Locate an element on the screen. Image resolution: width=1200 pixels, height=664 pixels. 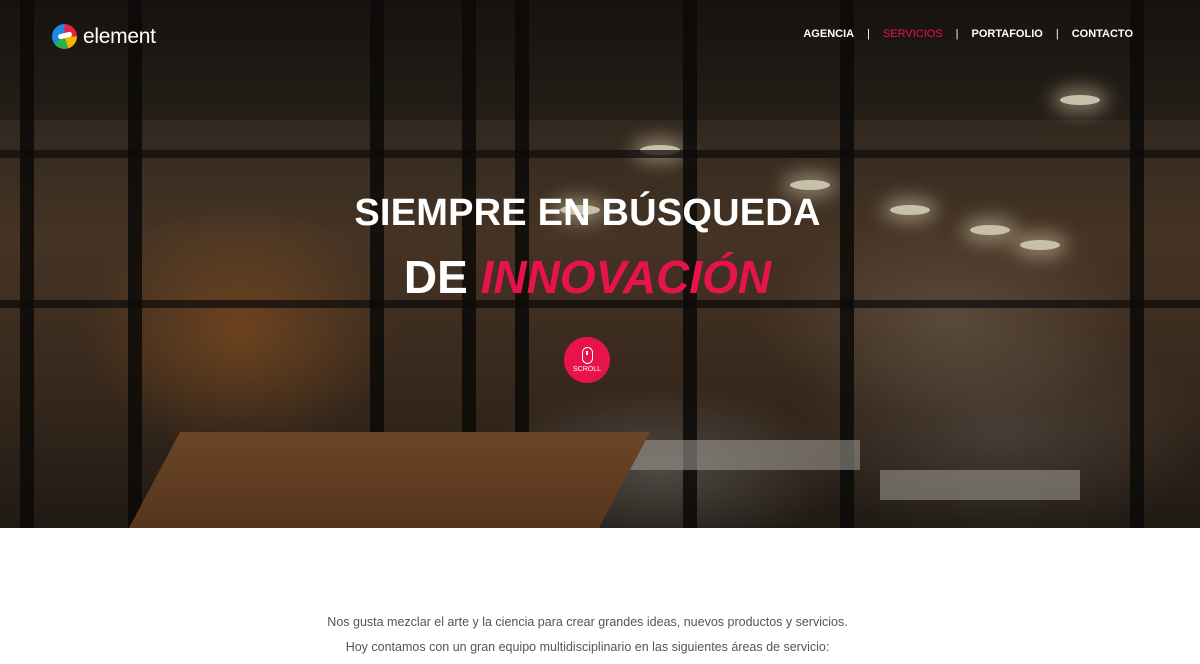
brand-name: element is located at coordinates (119, 36).